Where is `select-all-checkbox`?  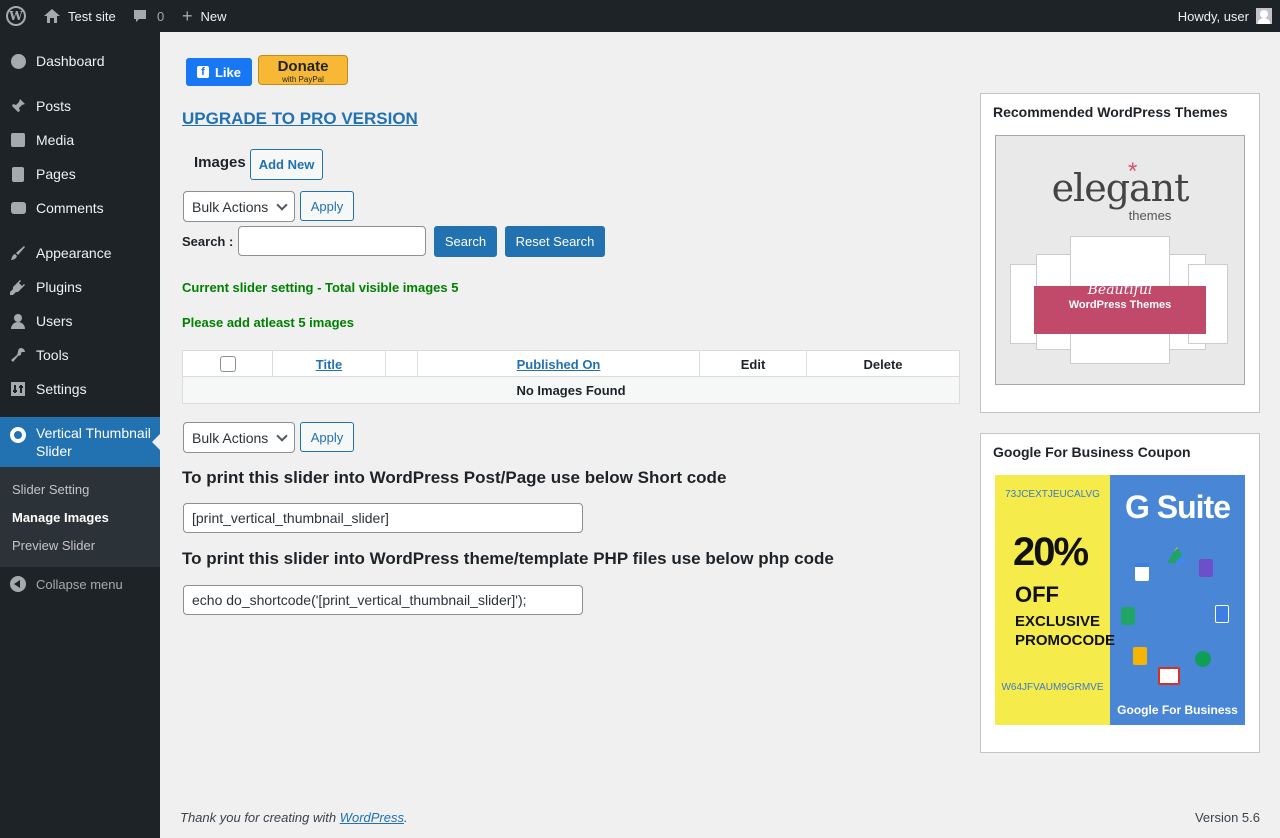 select-all-checkbox is located at coordinates (227, 364).